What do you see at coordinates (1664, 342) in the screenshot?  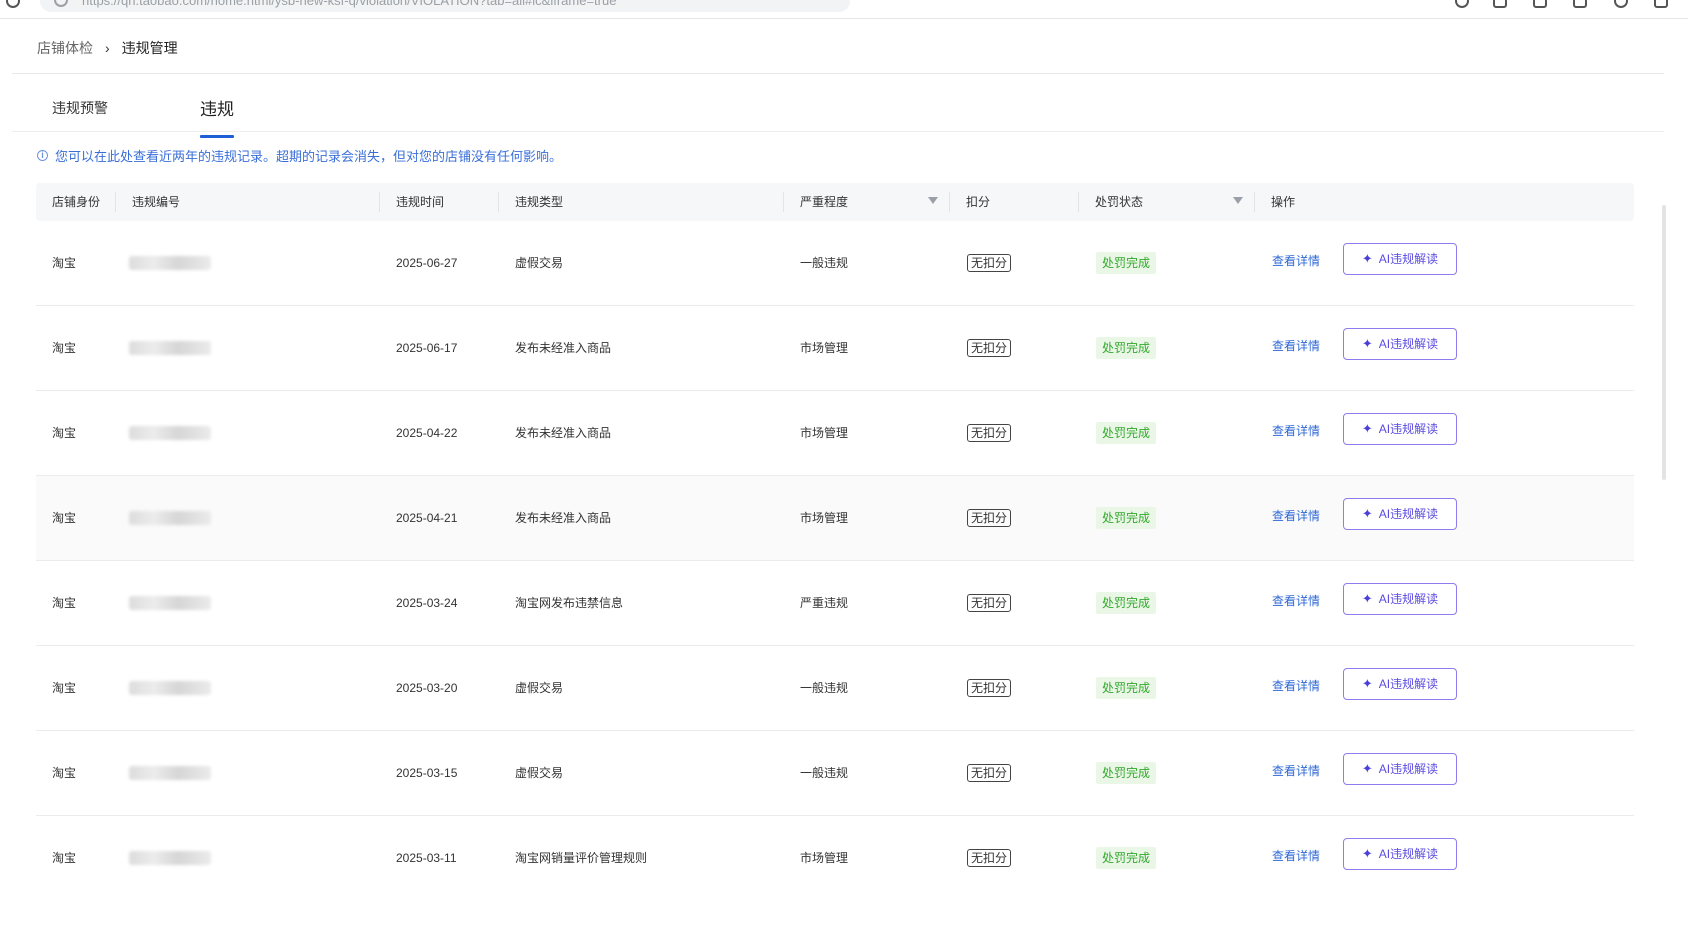 I see `vertical-scrollbar` at bounding box center [1664, 342].